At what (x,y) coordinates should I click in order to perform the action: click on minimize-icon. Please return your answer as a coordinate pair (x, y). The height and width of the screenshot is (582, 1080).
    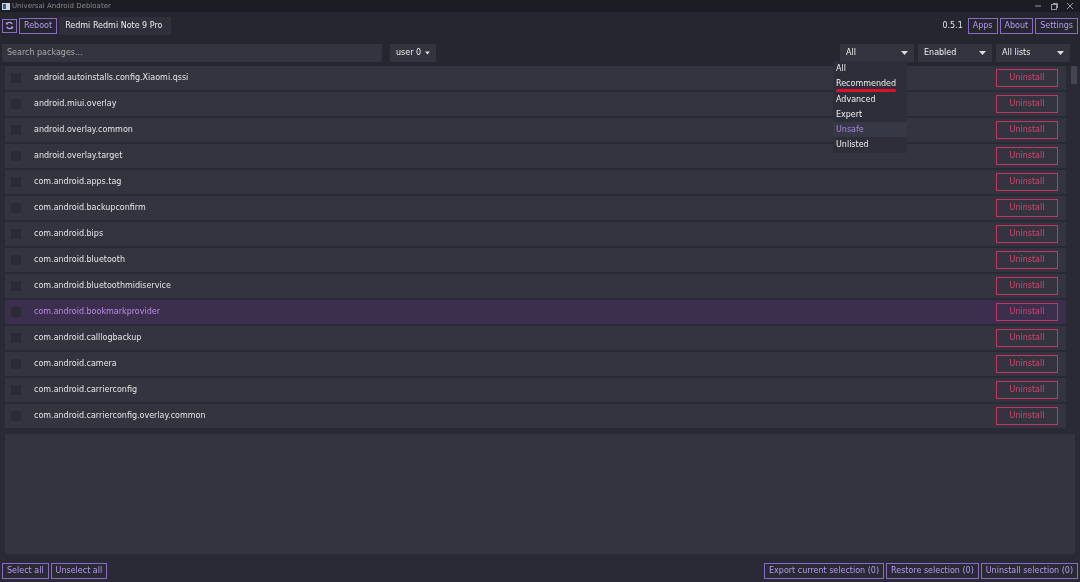
    Looking at the image, I should click on (1038, 6).